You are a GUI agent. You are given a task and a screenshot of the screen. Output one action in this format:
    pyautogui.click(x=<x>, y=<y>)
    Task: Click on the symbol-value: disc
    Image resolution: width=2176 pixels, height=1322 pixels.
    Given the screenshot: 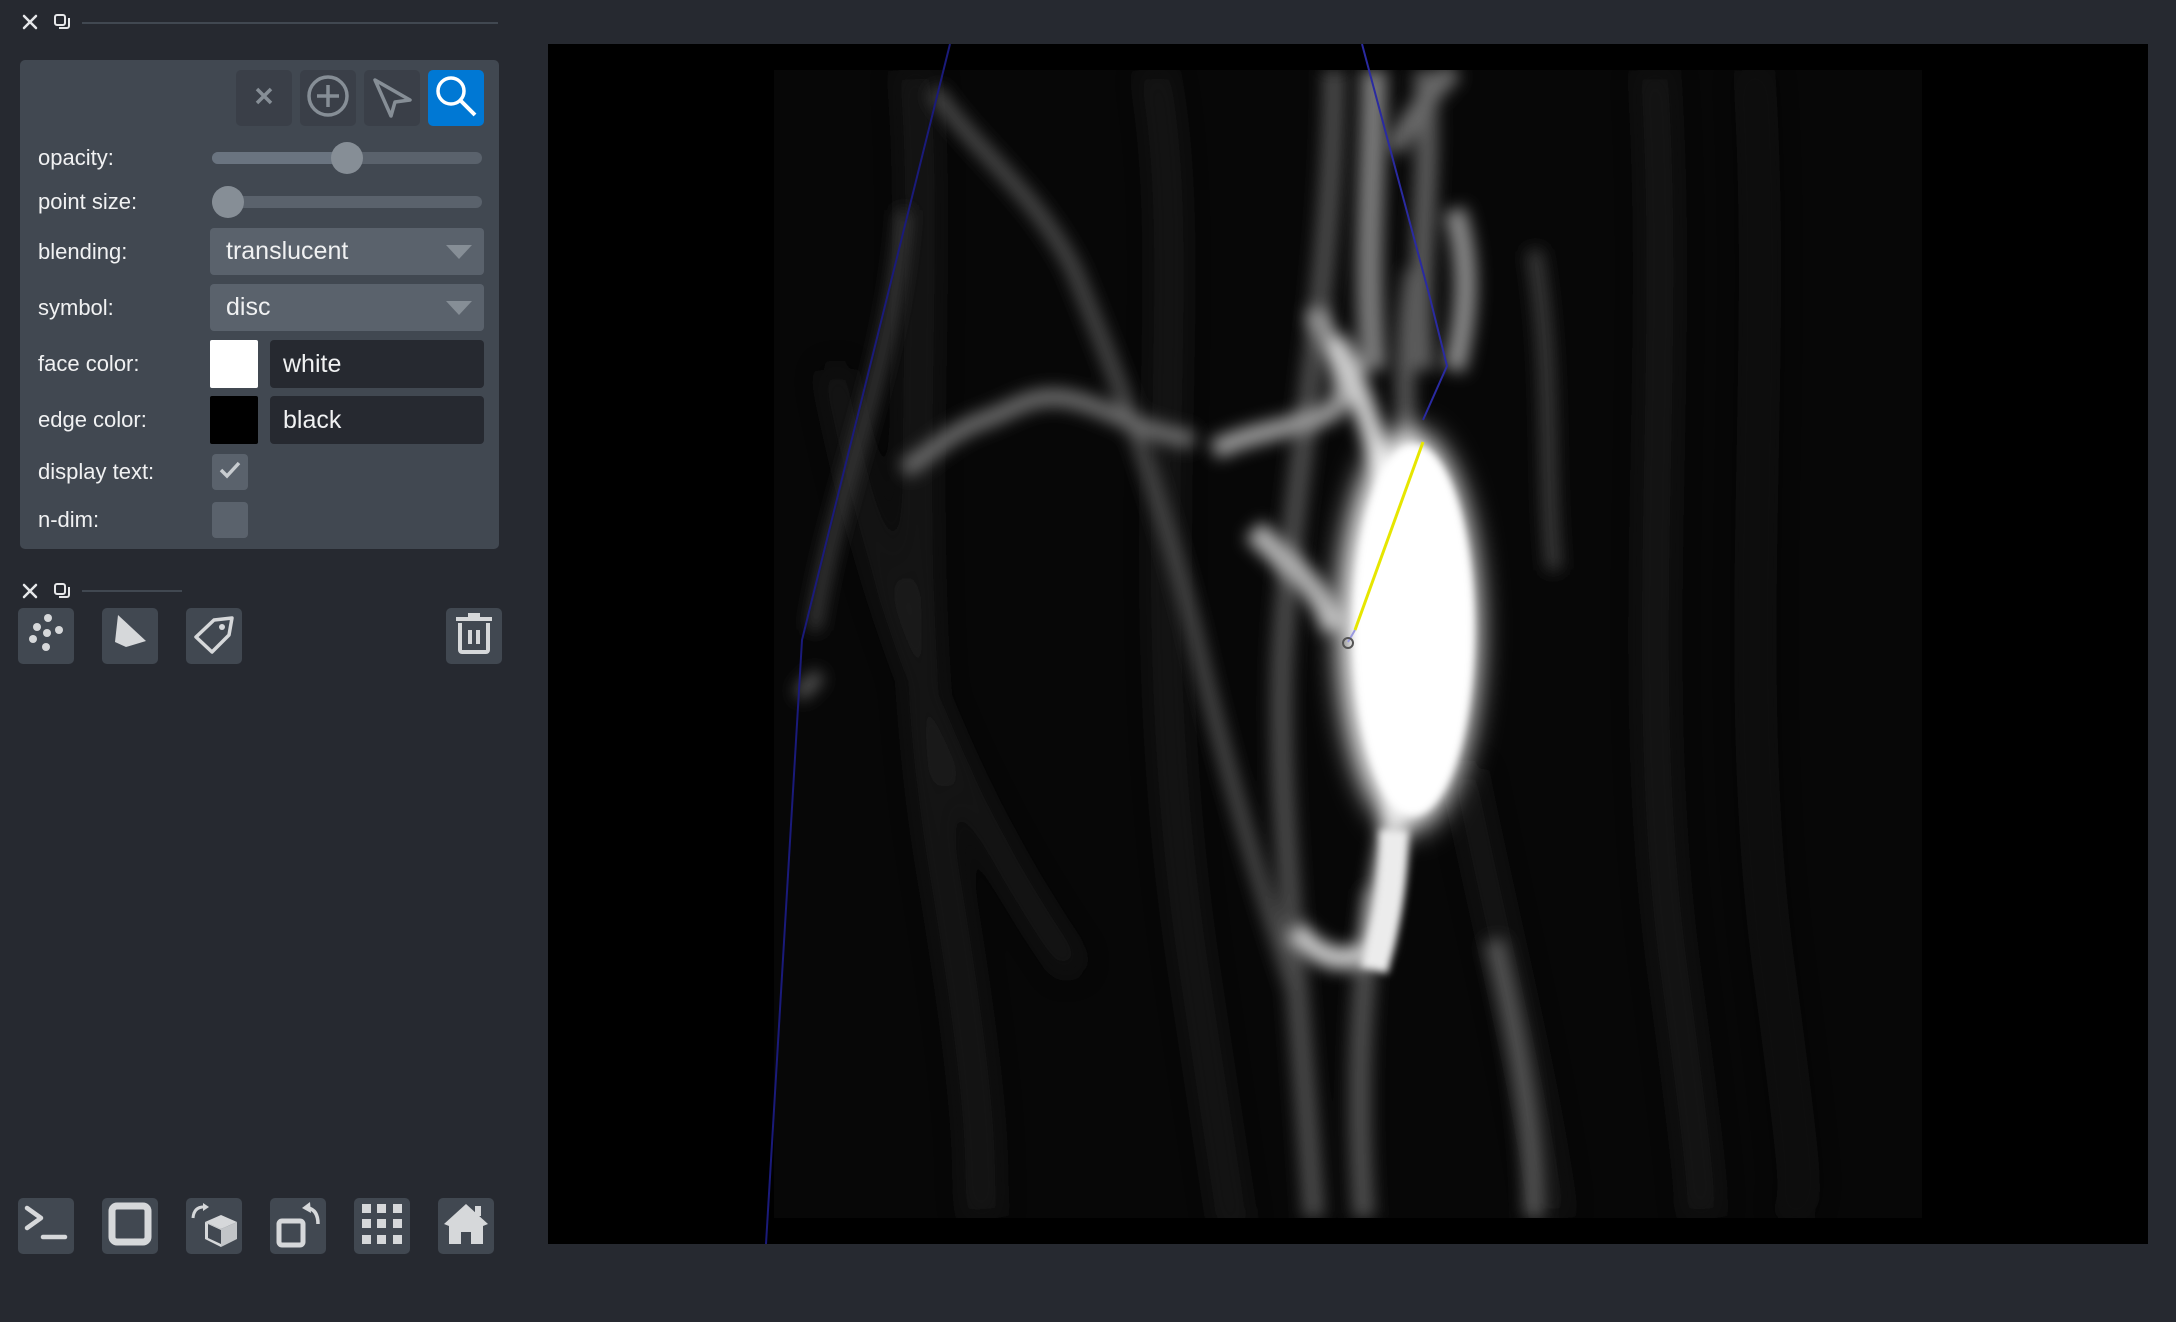 What is the action you would take?
    pyautogui.click(x=248, y=307)
    